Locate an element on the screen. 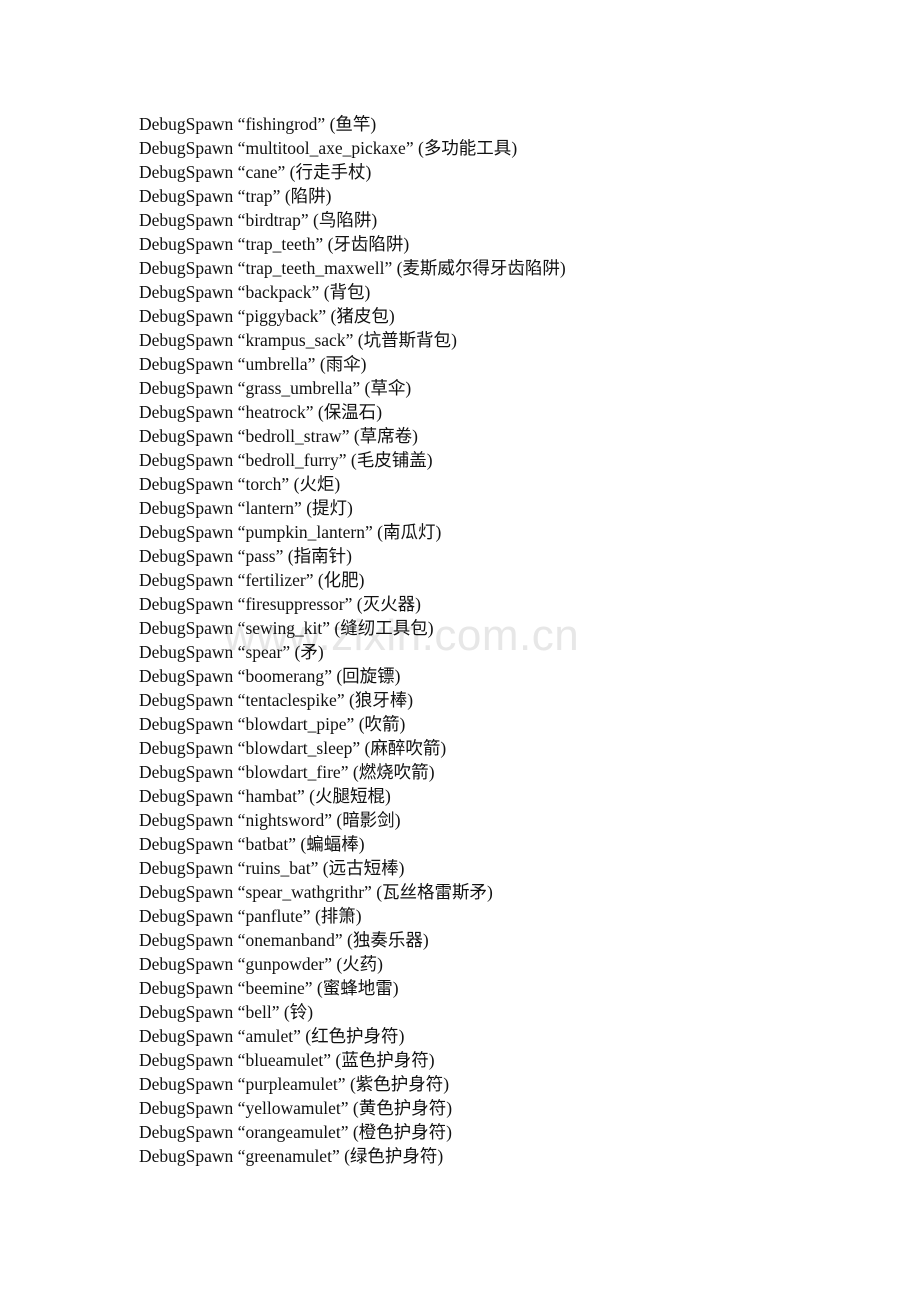  command-line: DebugSpawn “fertilizer” (化肥) is located at coordinates (509, 580).